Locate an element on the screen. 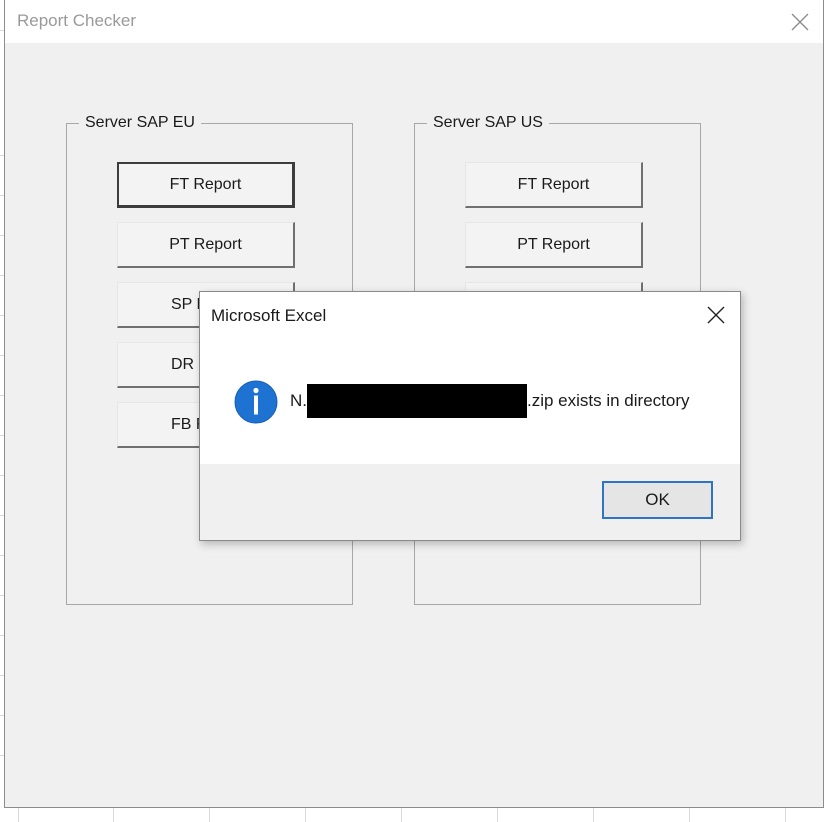  group-legend-eu: Server SAP EU is located at coordinates (140, 122).